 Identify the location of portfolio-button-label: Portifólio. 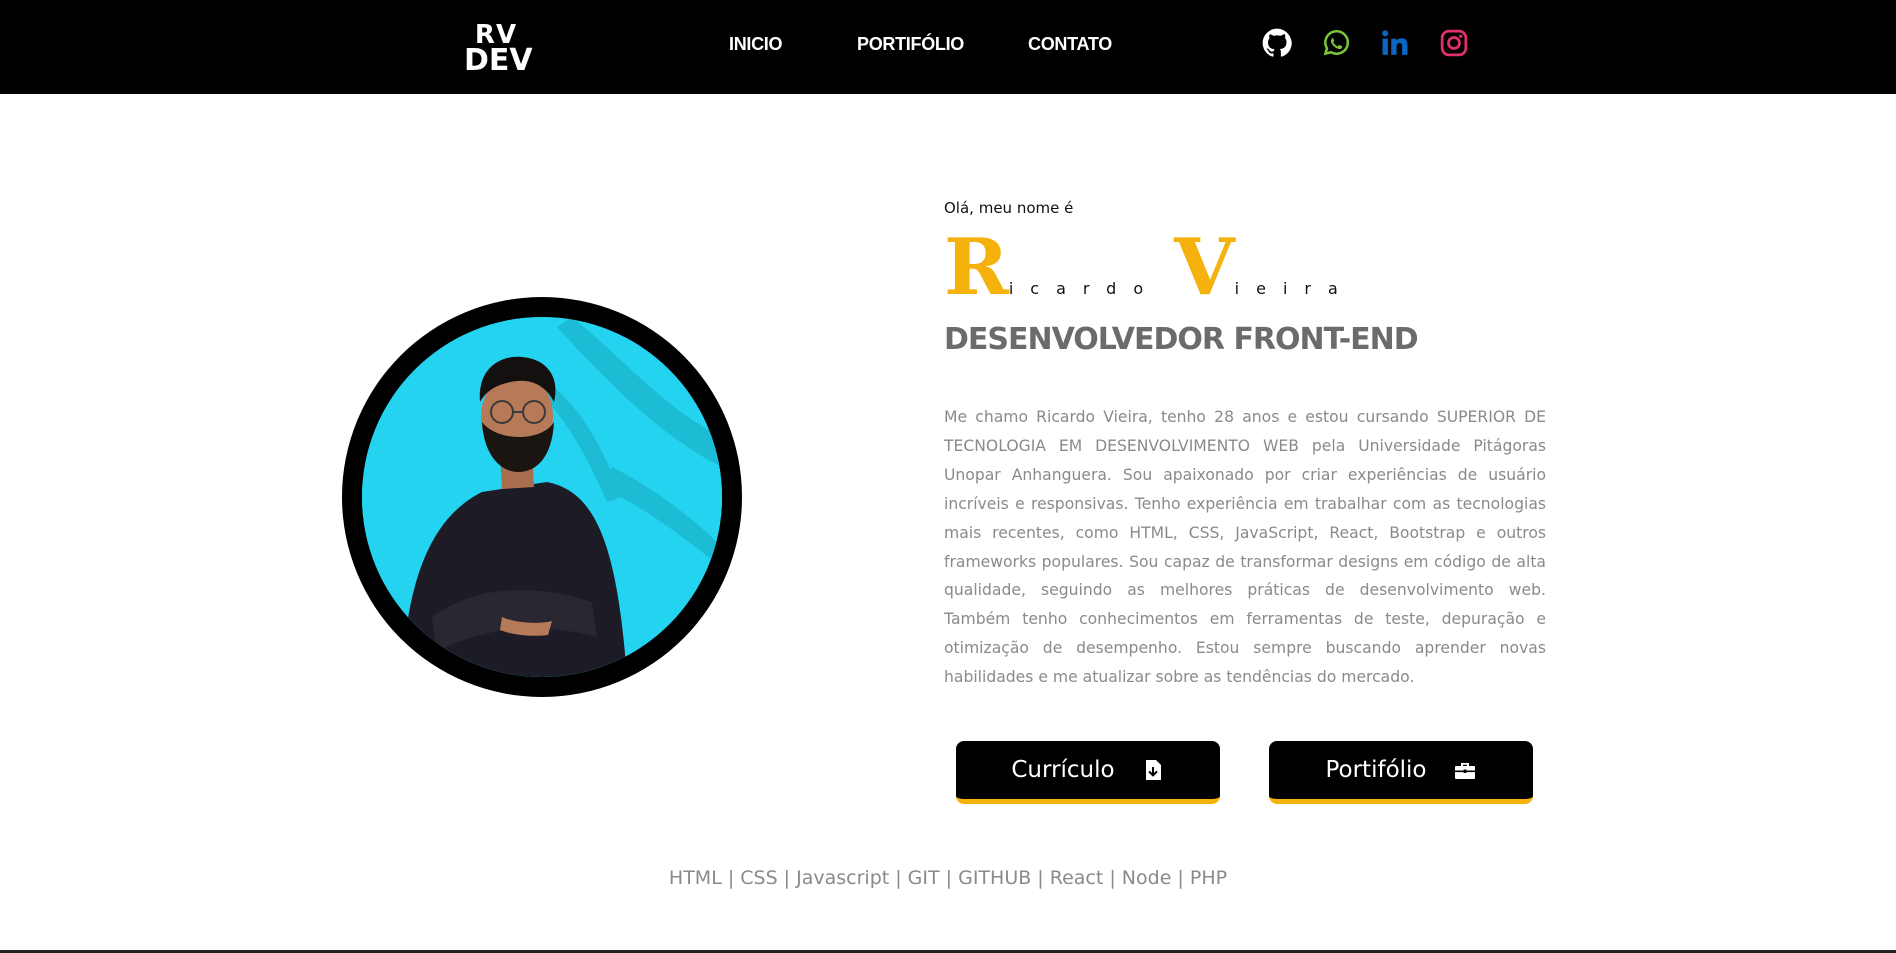
(1376, 770).